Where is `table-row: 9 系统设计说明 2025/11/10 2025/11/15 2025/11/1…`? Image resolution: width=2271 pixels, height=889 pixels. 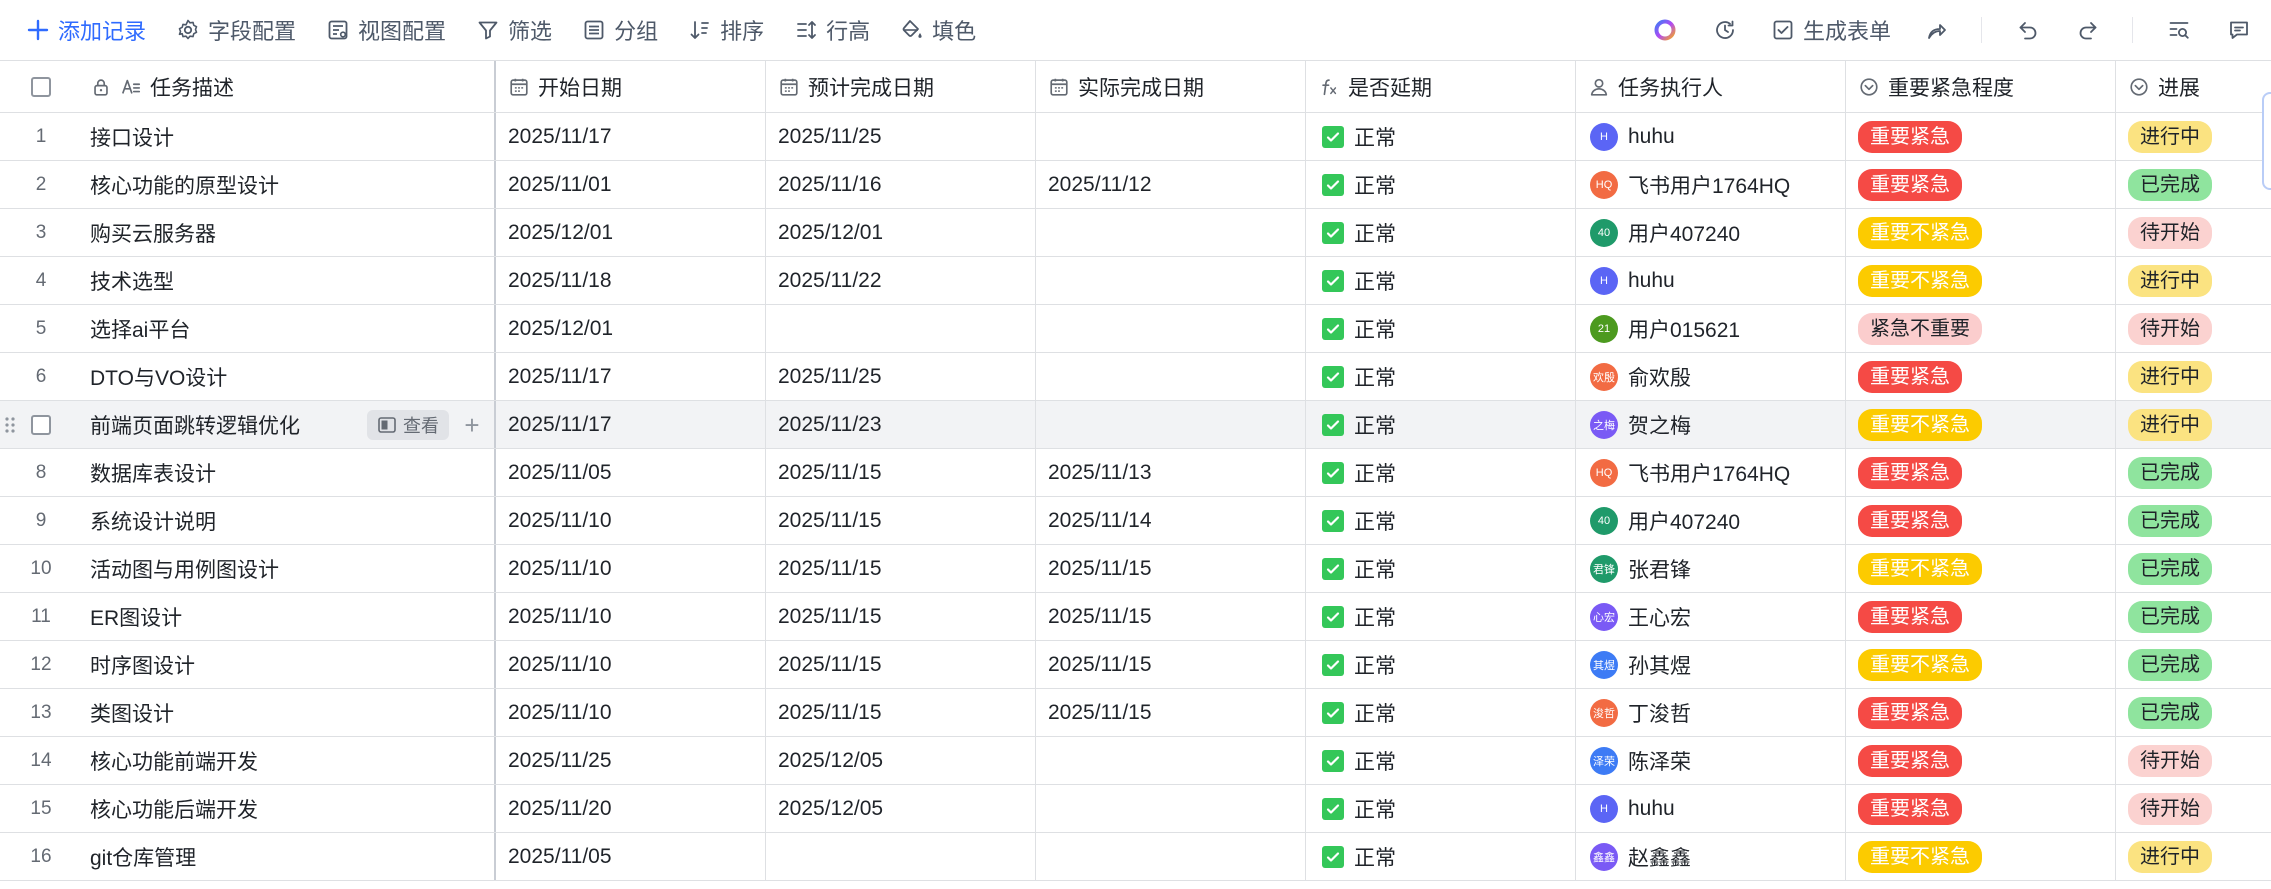
table-row: 9 系统设计说明 2025/11/10 2025/11/15 2025/11/1… is located at coordinates (1135, 521).